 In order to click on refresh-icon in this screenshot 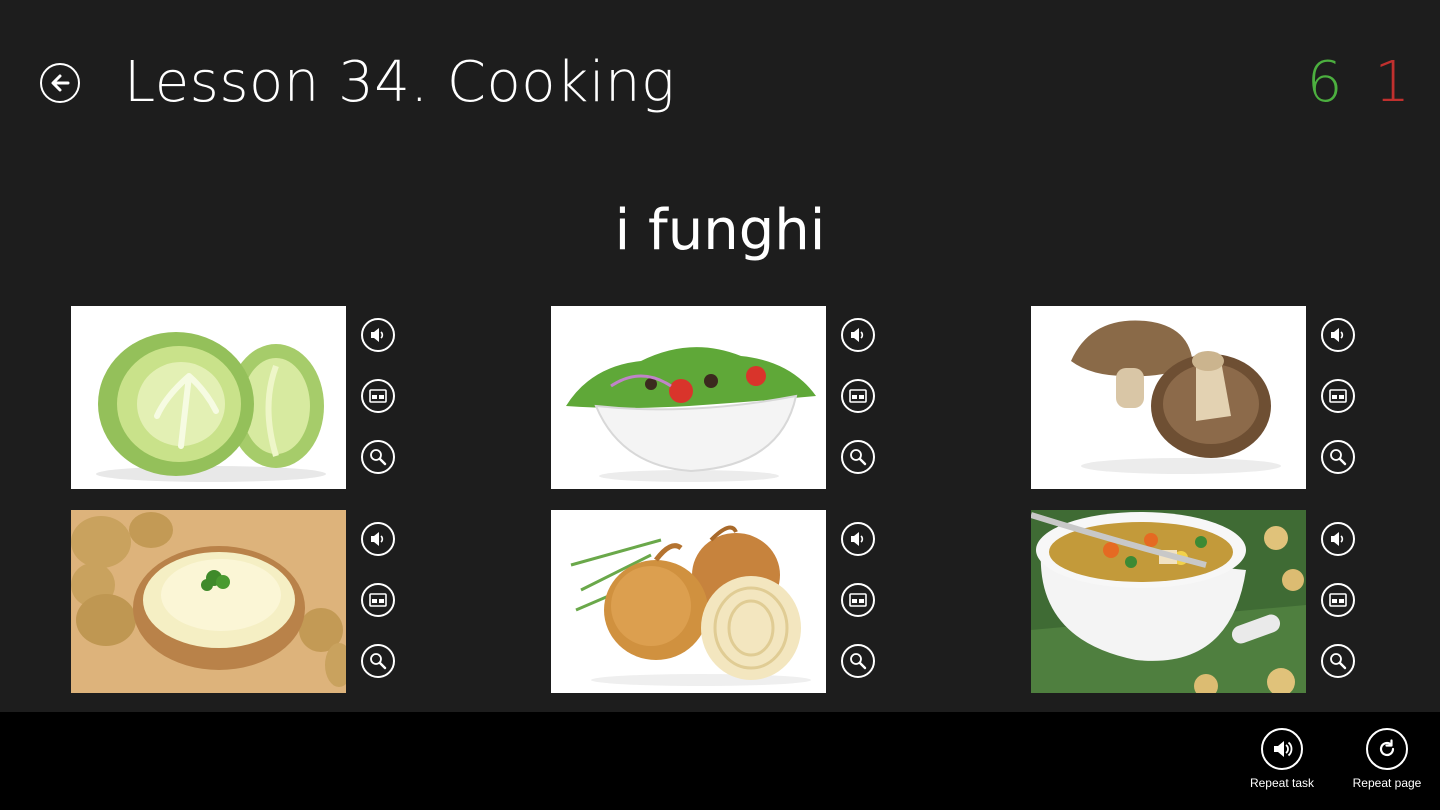, I will do `click(1387, 748)`.